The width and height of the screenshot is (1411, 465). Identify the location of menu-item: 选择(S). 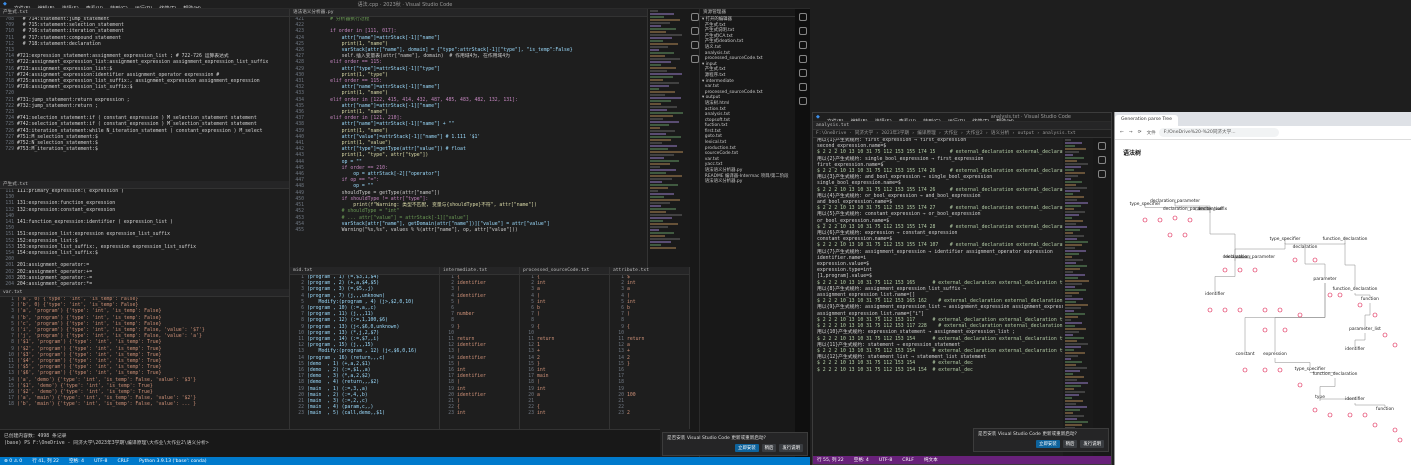
(883, 120).